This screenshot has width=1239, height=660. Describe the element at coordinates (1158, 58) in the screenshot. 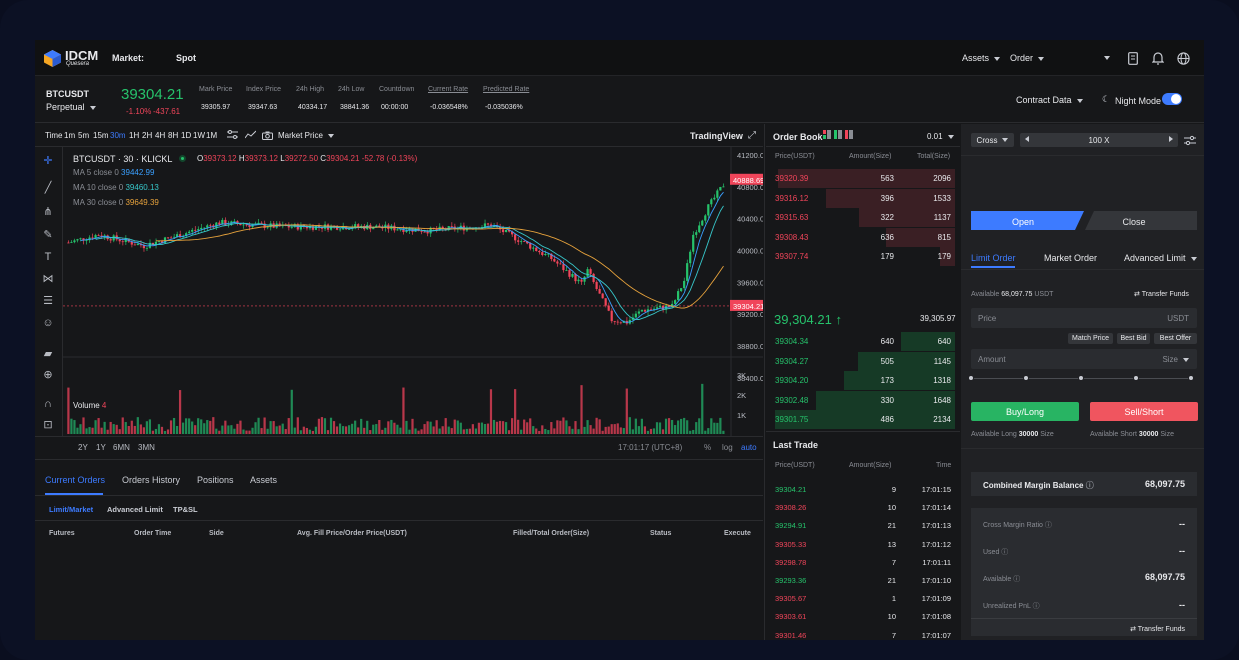

I see `bell-icon` at that location.